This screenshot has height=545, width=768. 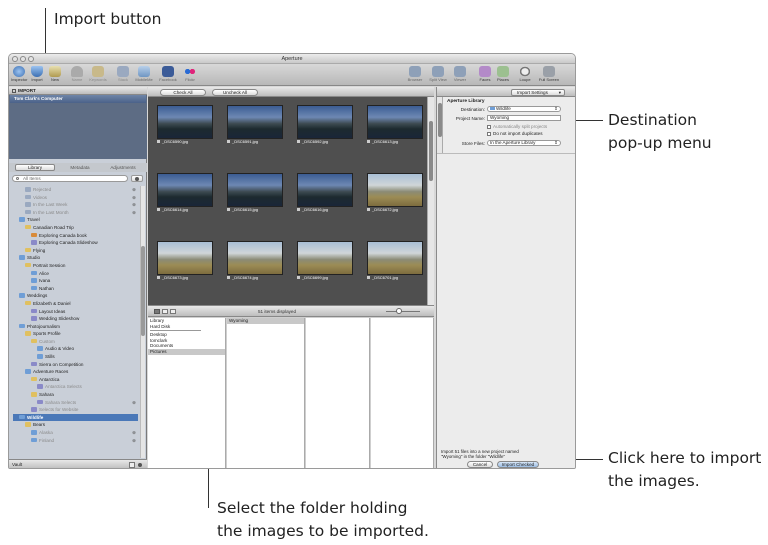 I want to click on tree-item: Sierra on Competition, so click(x=75, y=365).